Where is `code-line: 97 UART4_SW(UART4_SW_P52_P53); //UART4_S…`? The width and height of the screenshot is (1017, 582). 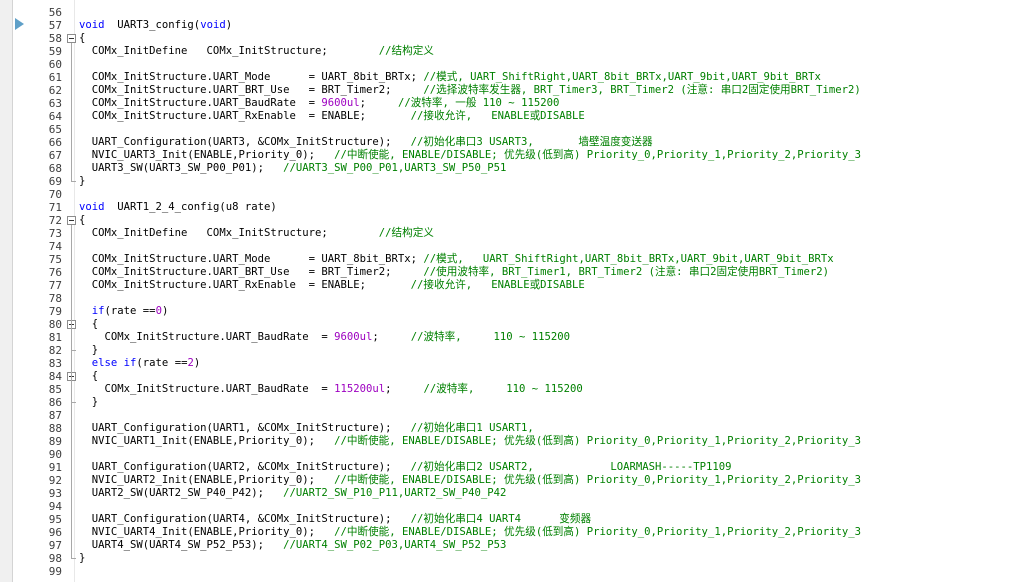 code-line: 97 UART4_SW(UART4_SW_P52_P53); //UART4_S… is located at coordinates (508, 545).